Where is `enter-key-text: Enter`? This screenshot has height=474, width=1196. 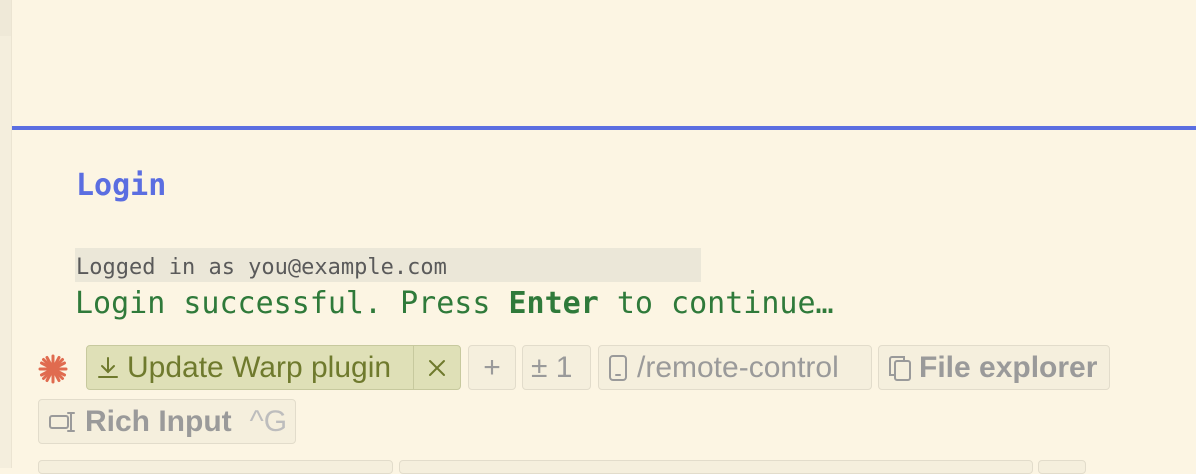
enter-key-text: Enter is located at coordinates (553, 303).